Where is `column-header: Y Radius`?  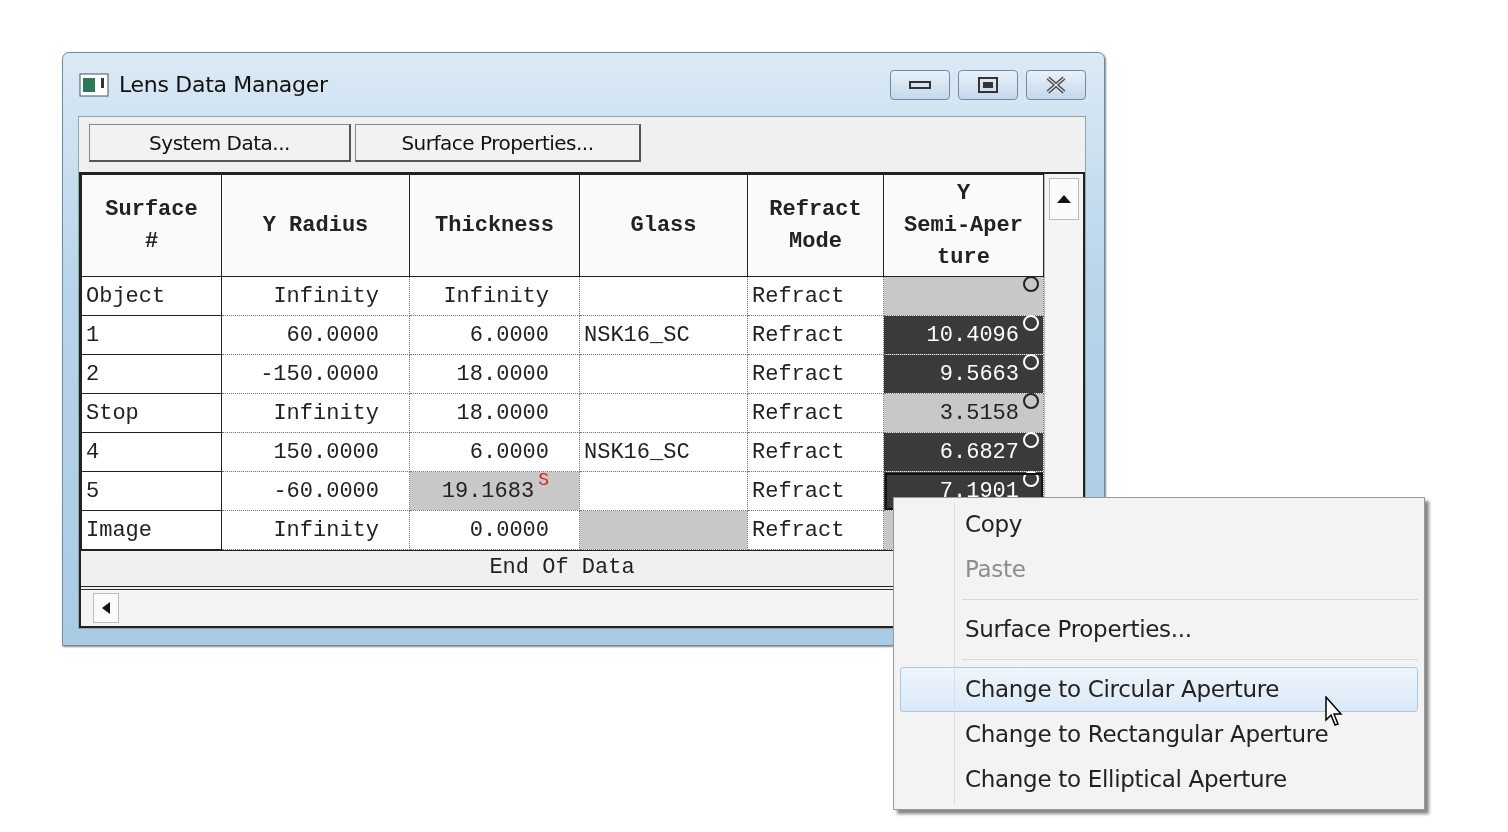 column-header: Y Radius is located at coordinates (315, 225).